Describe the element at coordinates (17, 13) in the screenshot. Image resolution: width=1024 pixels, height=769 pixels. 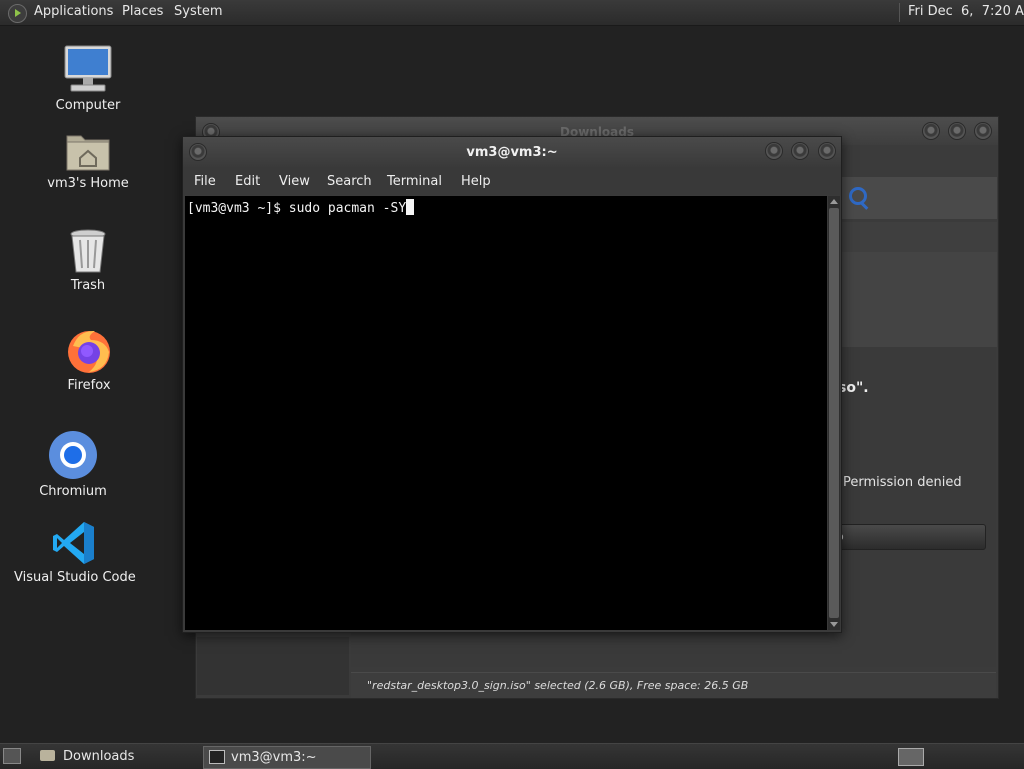
I see `distro-logo-icon` at that location.